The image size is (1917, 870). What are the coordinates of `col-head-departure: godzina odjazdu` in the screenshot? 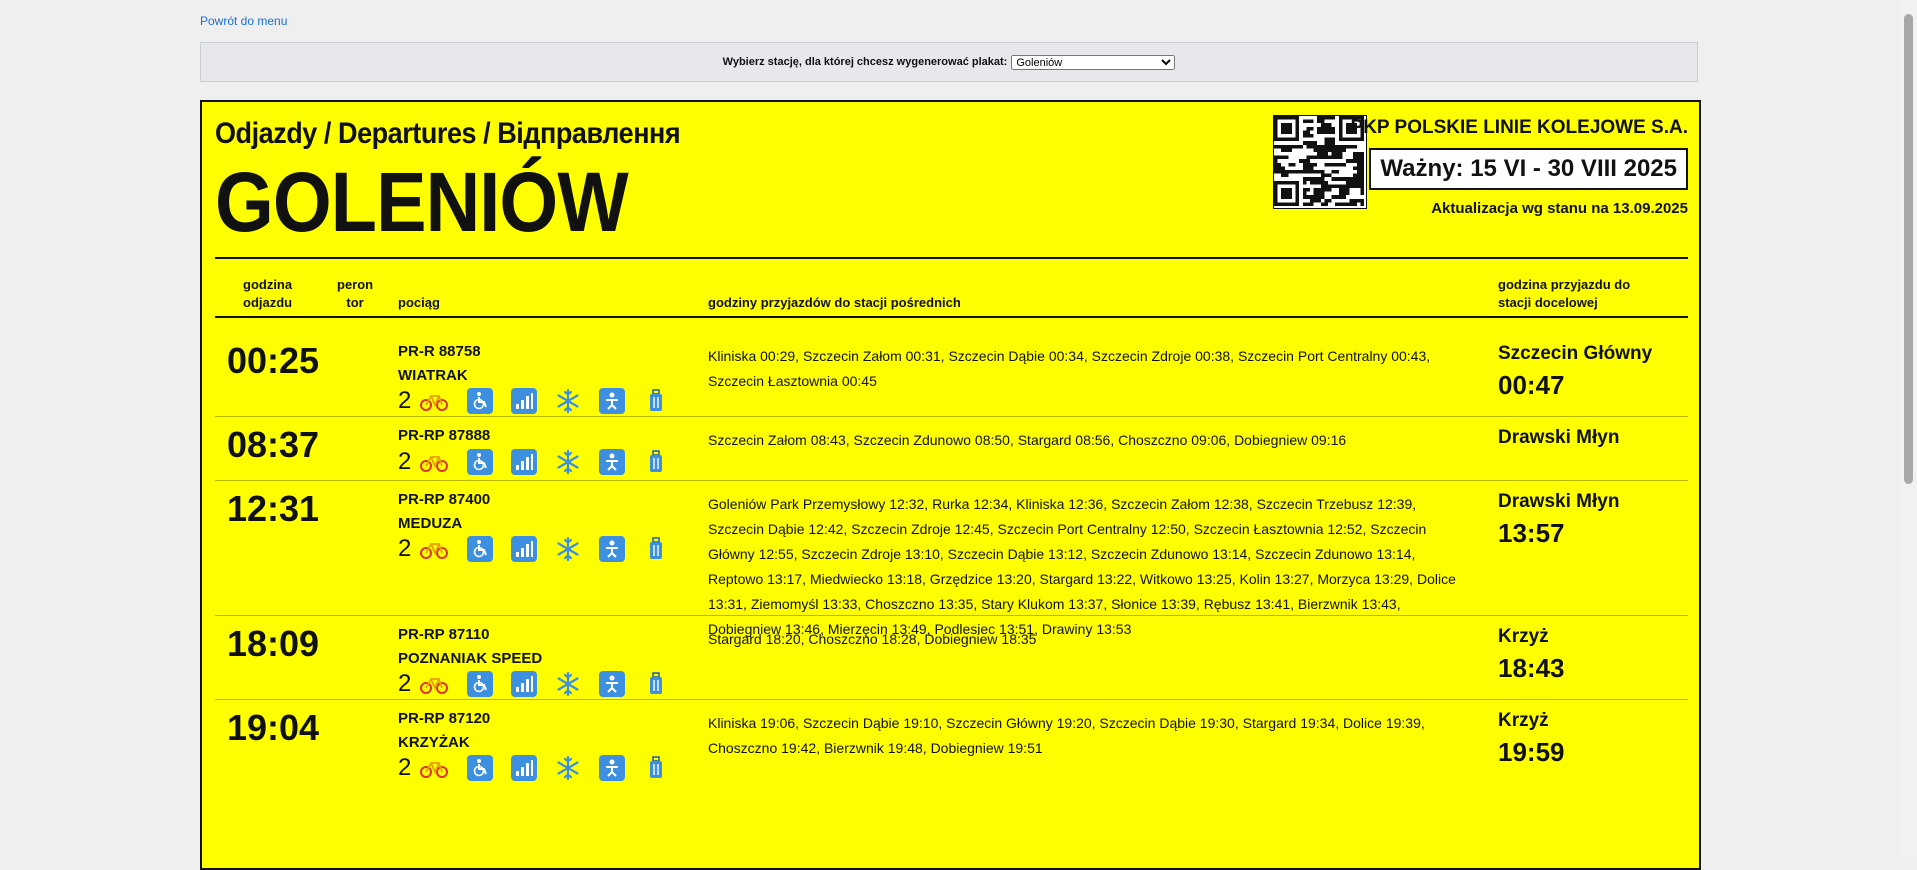 It's located at (268, 293).